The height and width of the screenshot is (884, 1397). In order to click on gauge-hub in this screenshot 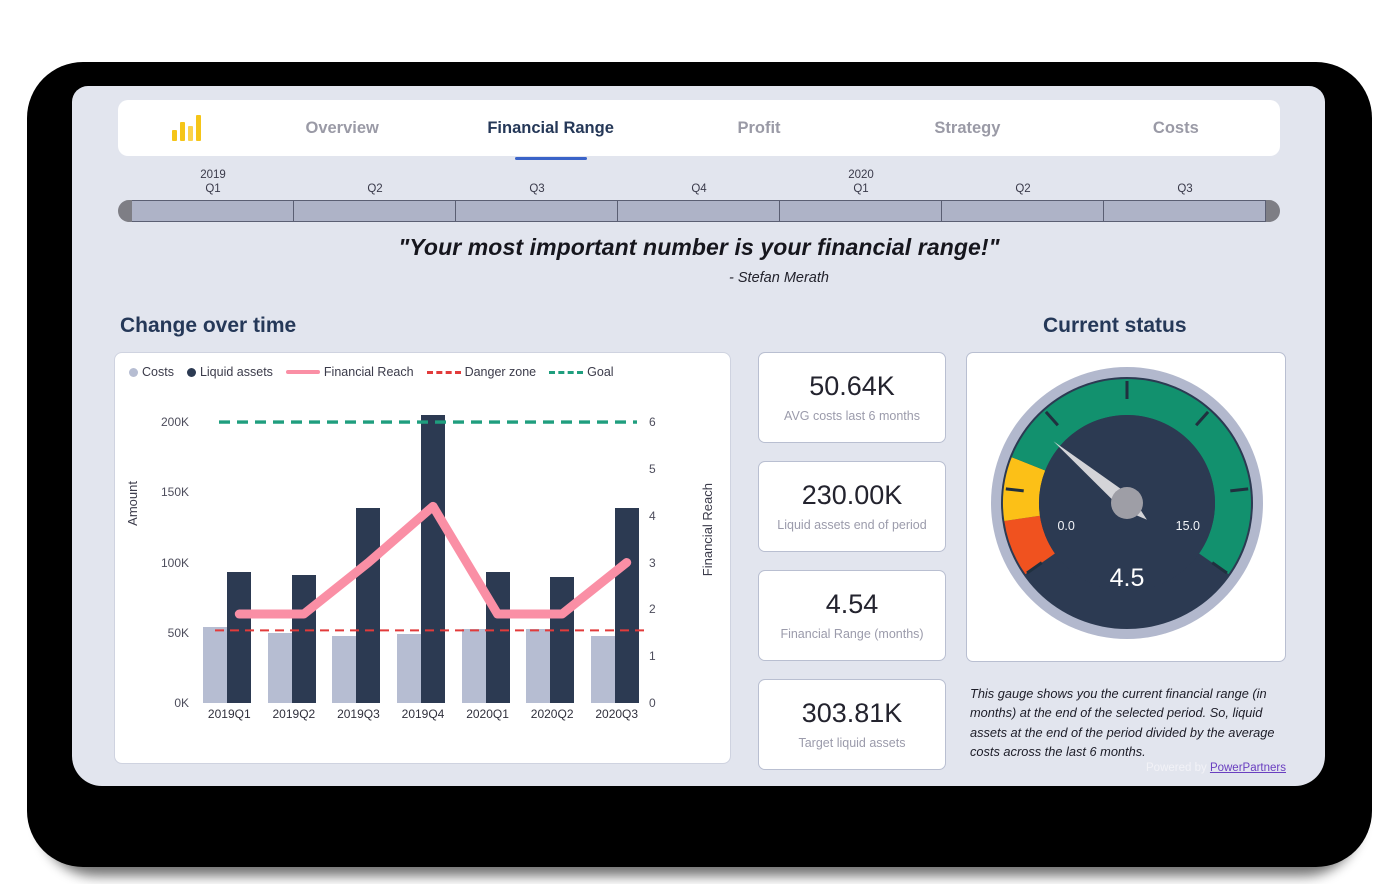, I will do `click(1127, 503)`.